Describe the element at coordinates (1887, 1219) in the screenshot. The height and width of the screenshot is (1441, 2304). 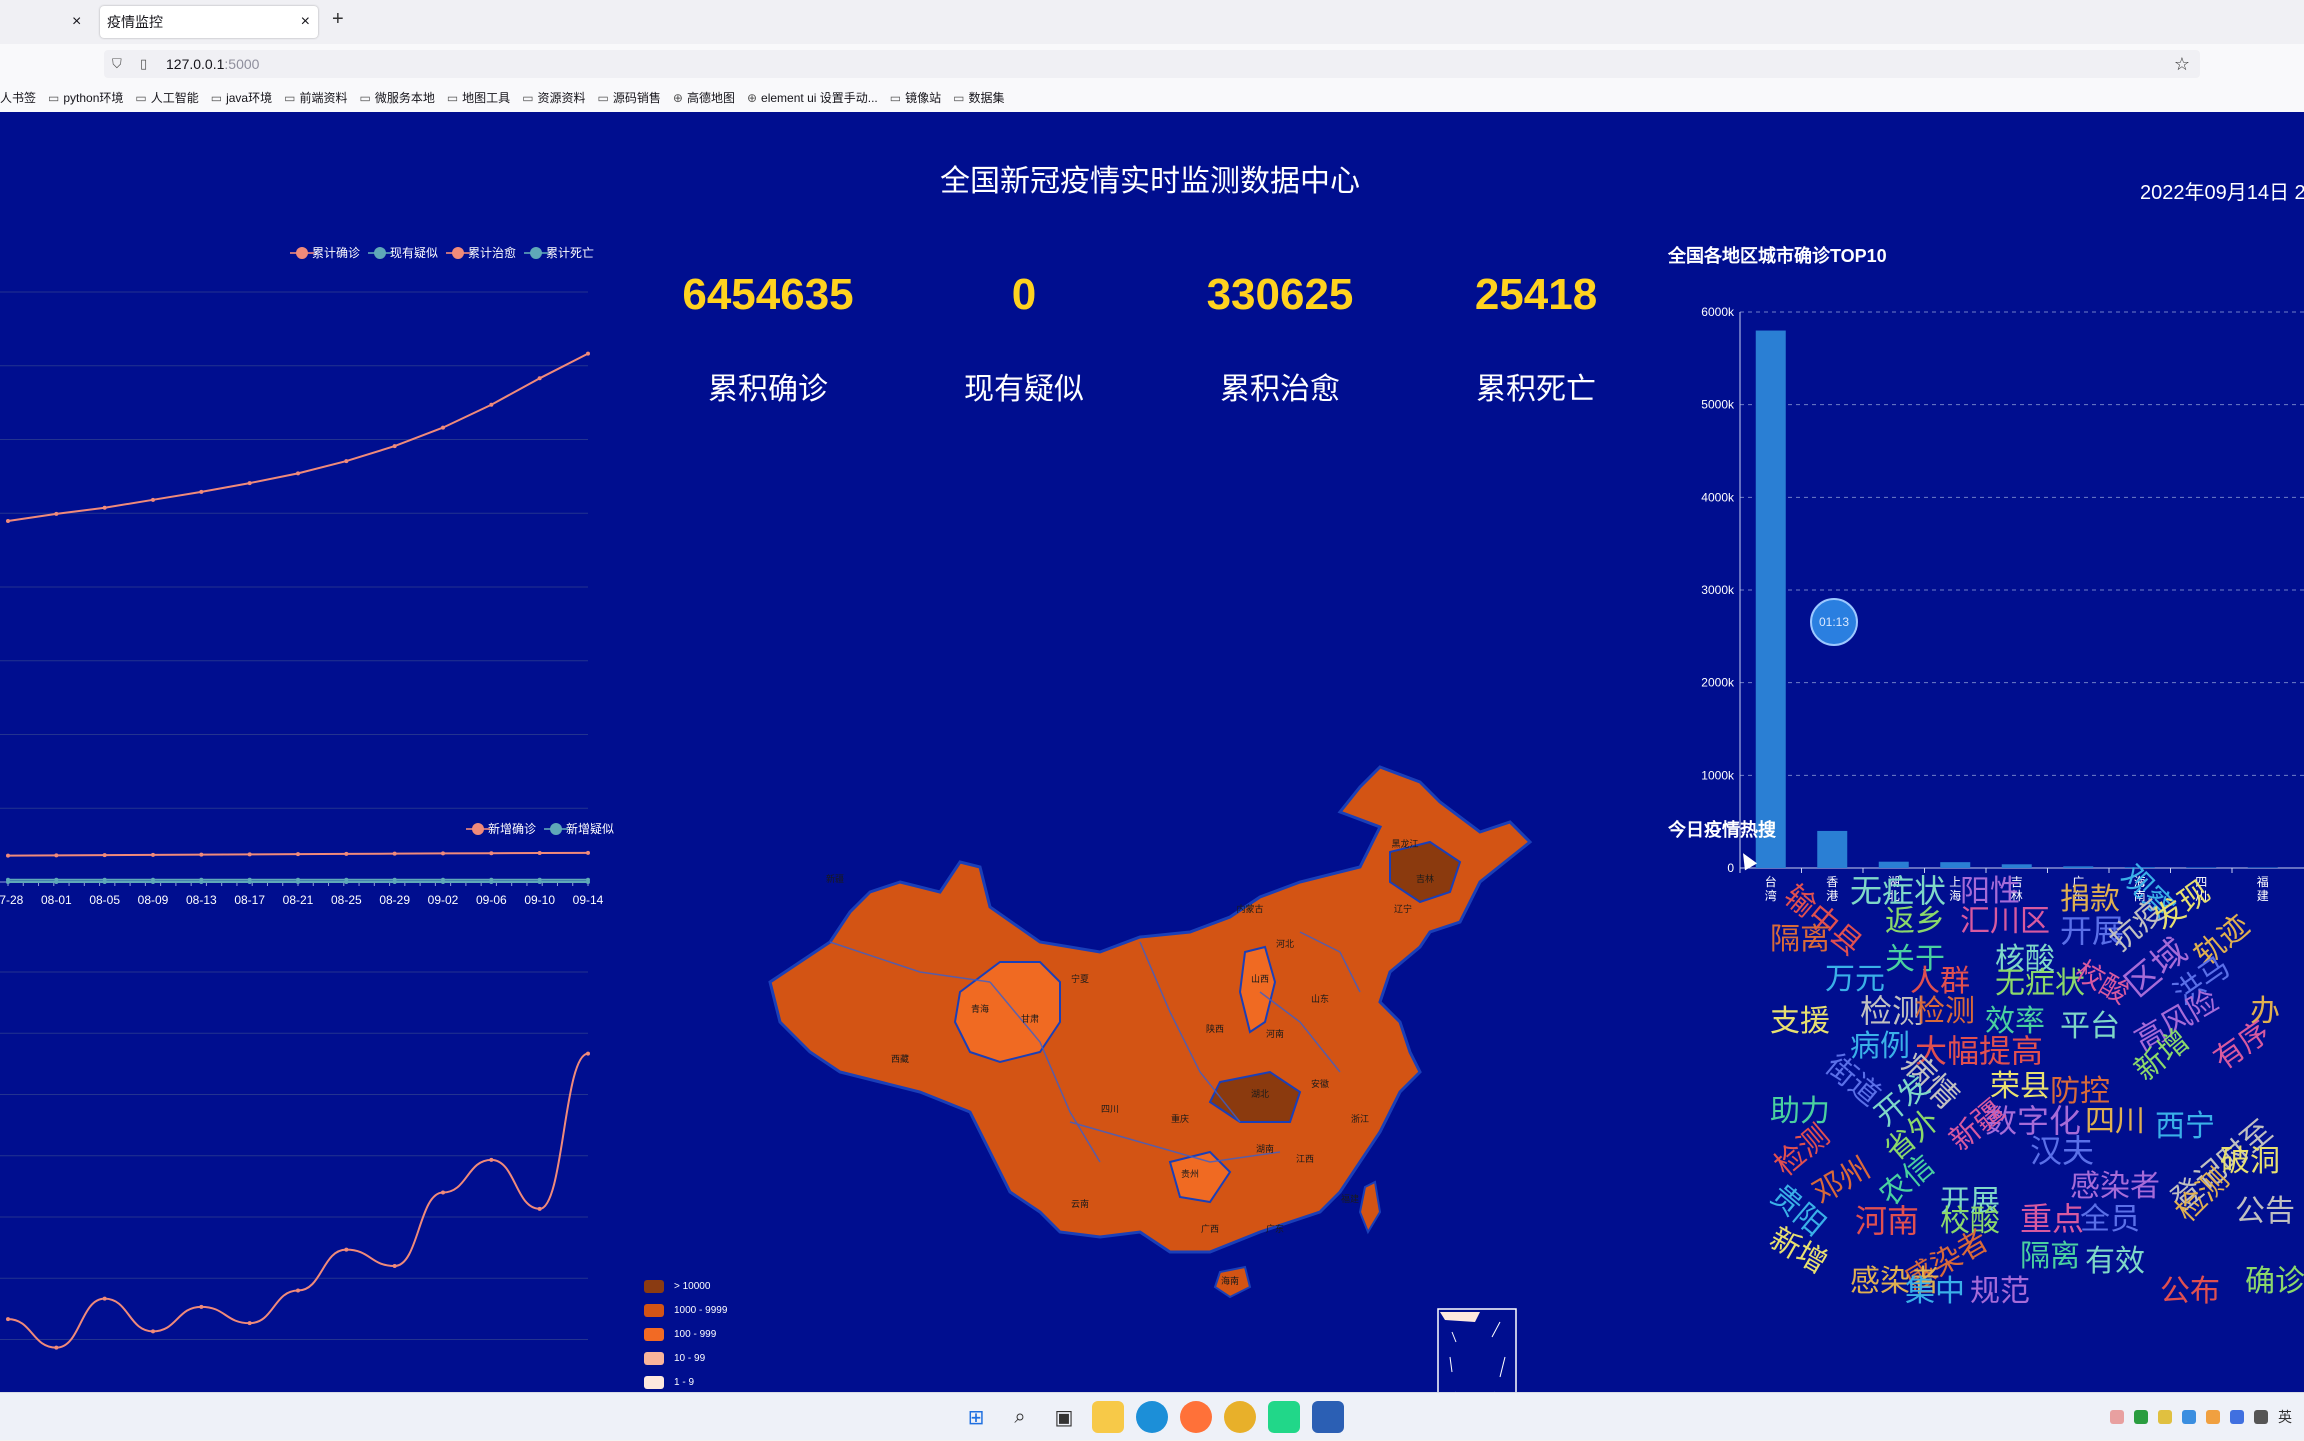
I see `word-cloud-item: 河南` at that location.